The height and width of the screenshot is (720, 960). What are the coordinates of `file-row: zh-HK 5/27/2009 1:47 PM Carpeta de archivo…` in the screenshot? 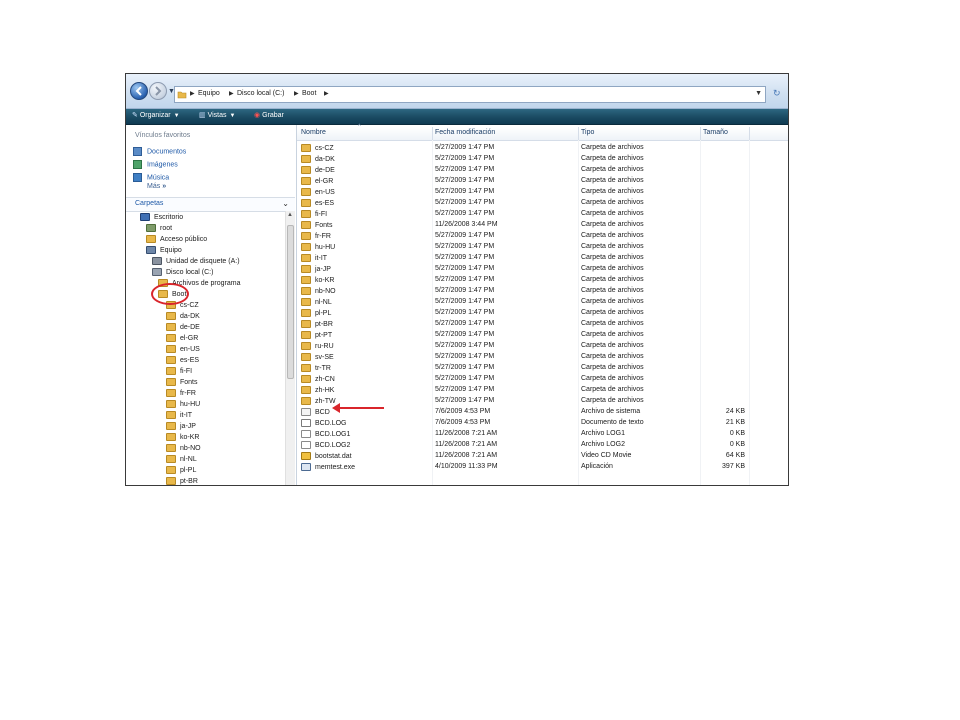 It's located at (542, 390).